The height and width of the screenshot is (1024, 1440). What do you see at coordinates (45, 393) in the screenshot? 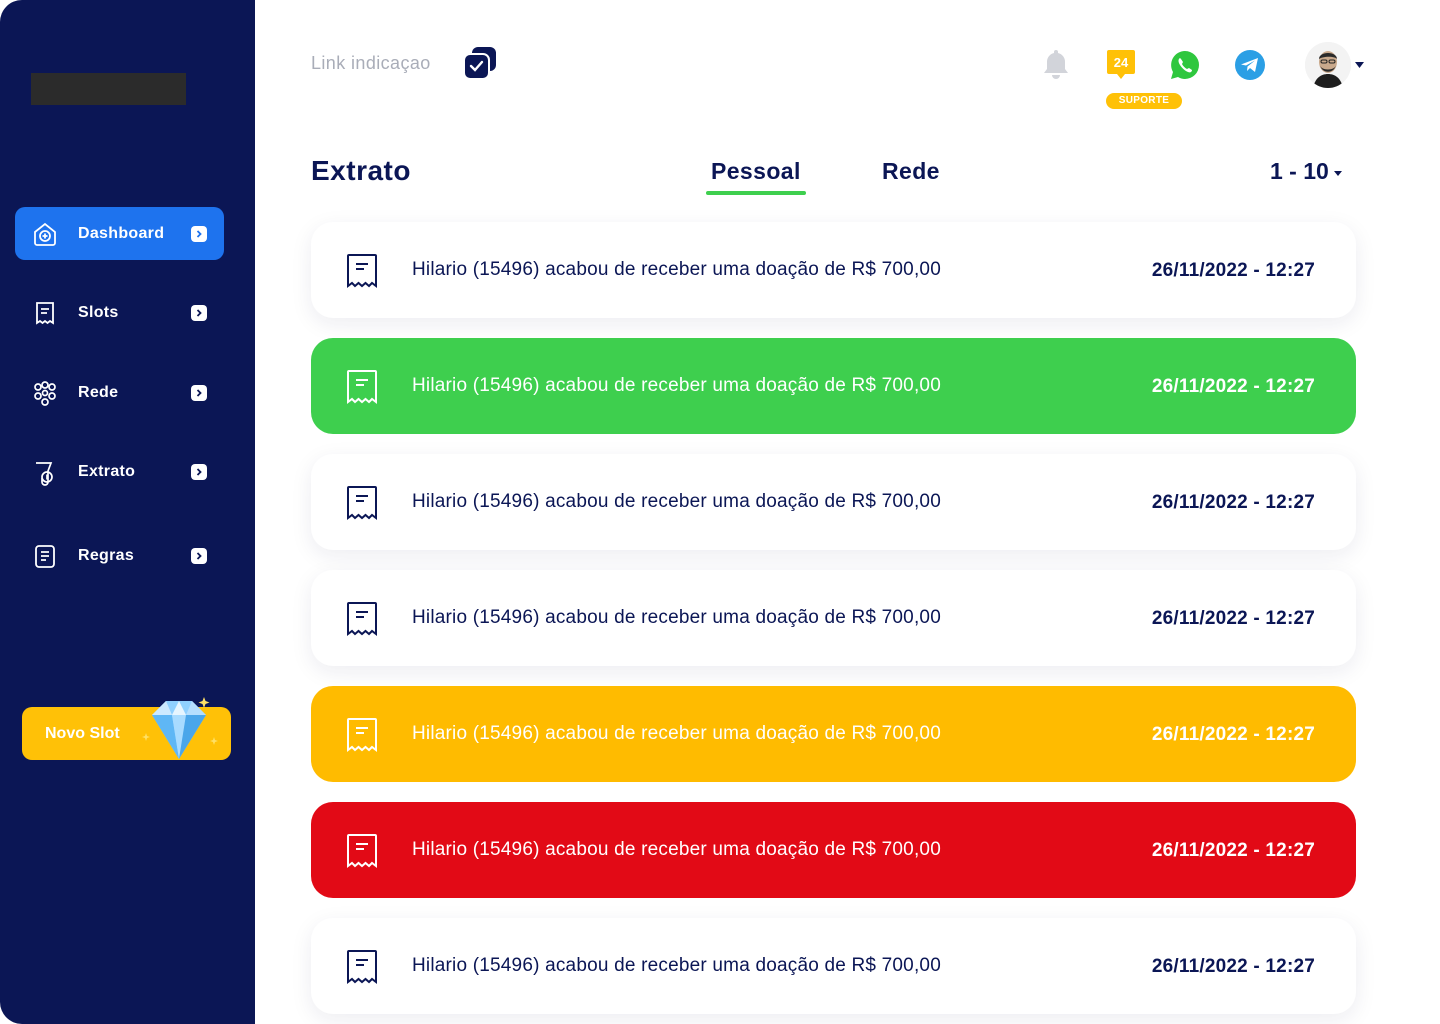
I see `network-icon` at bounding box center [45, 393].